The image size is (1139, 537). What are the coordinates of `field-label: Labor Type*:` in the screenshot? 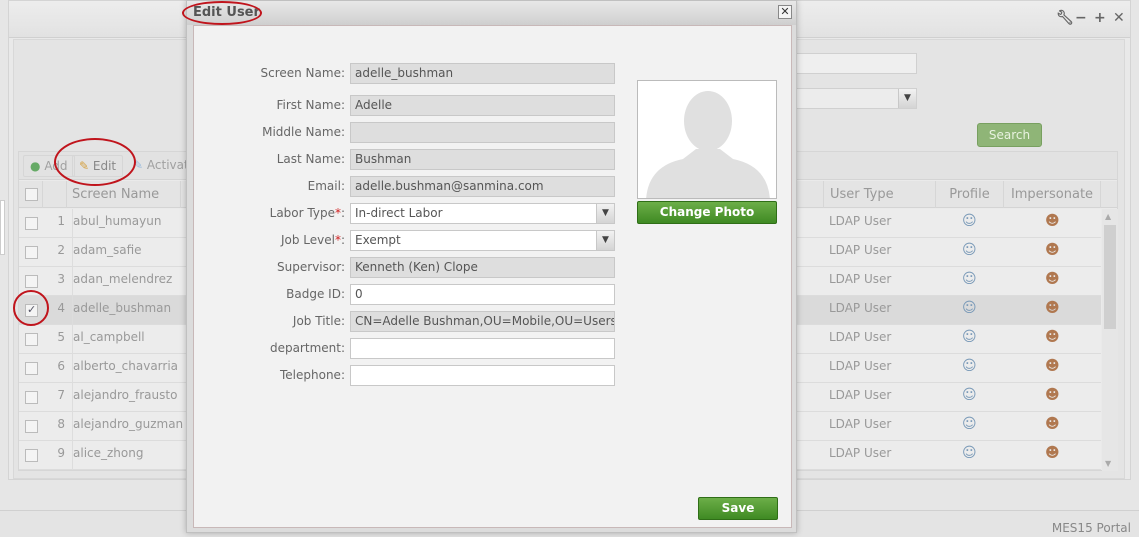 It's located at (307, 213).